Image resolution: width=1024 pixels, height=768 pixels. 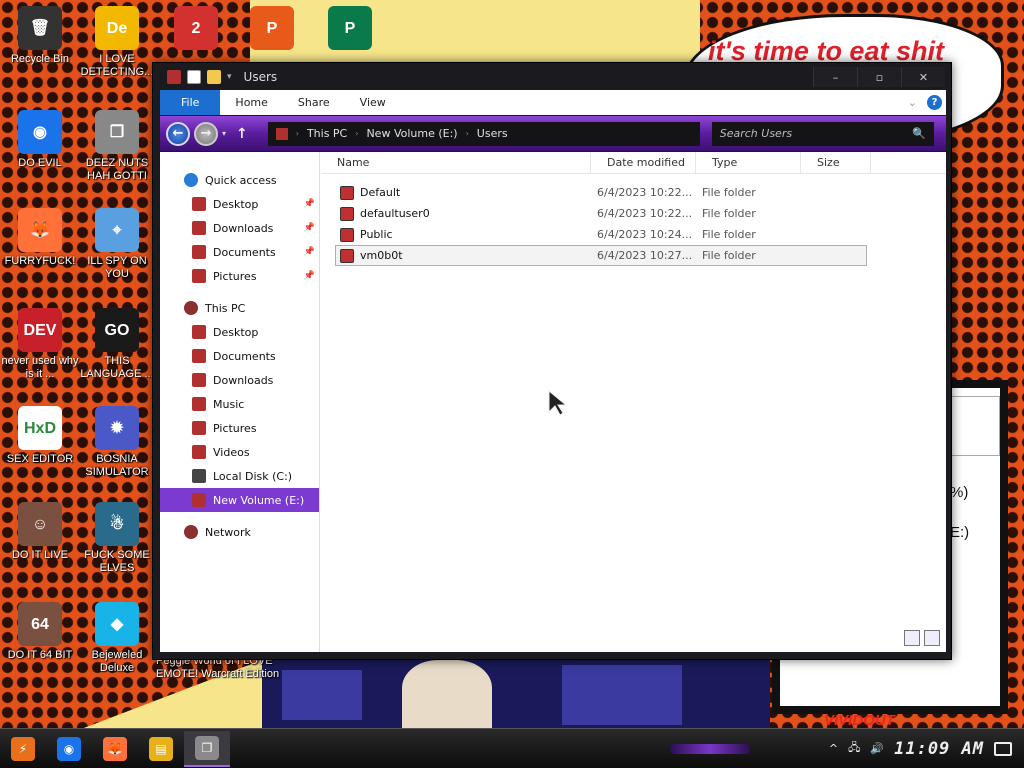 I want to click on desktop-icon: HxD SEX EDITOR, so click(x=40, y=436).